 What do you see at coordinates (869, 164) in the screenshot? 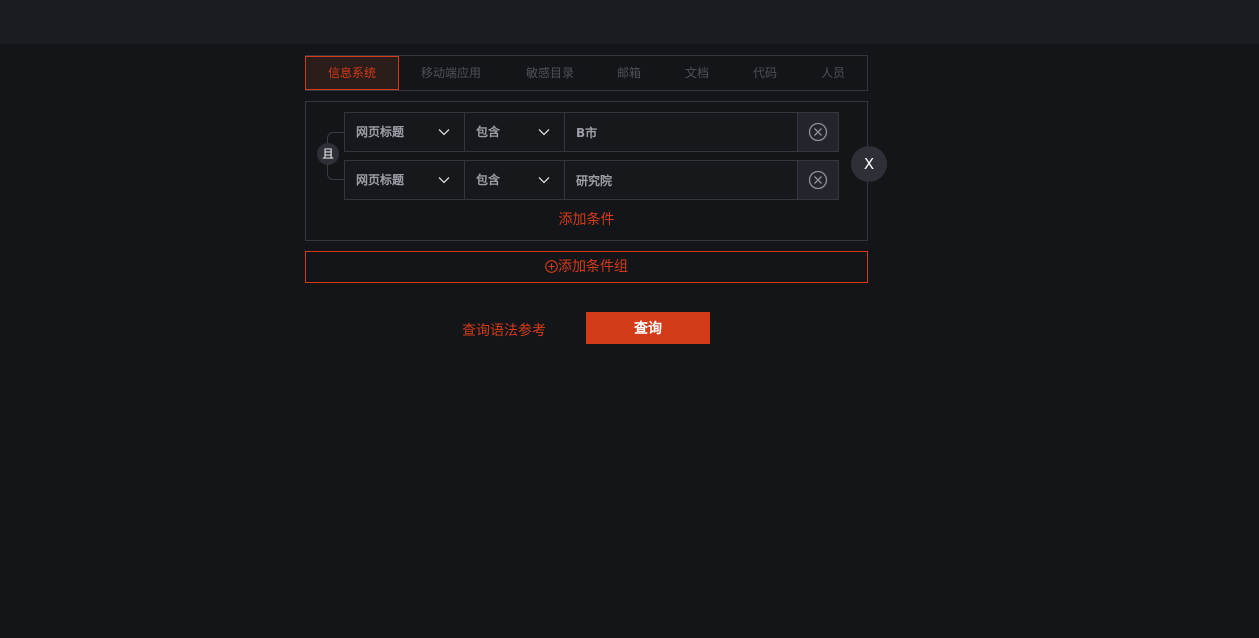
I see `remove-group-button: X` at bounding box center [869, 164].